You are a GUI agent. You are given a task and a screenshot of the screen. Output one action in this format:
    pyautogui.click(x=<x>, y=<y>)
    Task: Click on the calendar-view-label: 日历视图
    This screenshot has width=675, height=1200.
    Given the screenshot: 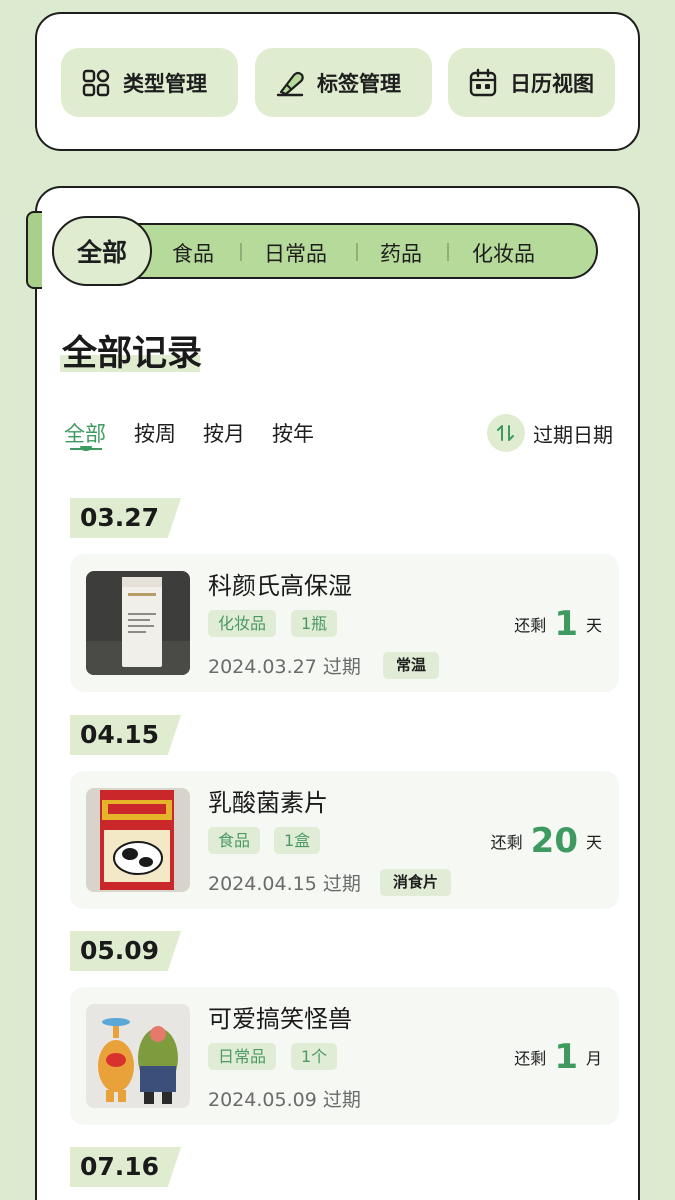 What is the action you would take?
    pyautogui.click(x=552, y=83)
    